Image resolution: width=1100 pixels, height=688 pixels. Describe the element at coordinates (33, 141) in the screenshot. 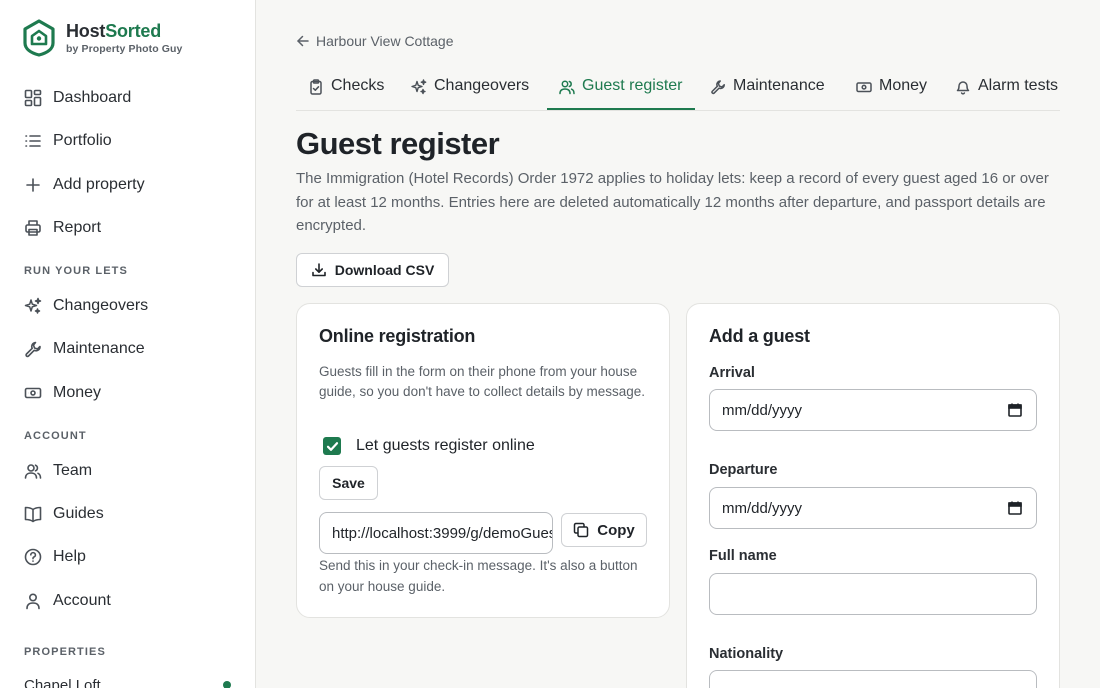

I see `list-icon` at that location.